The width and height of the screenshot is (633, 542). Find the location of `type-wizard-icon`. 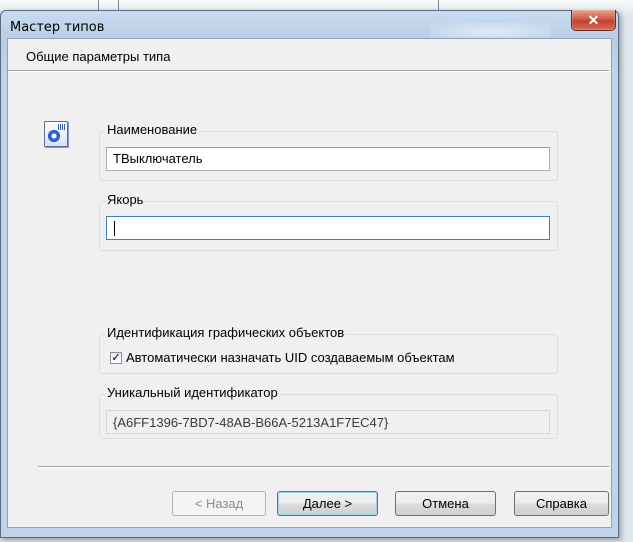

type-wizard-icon is located at coordinates (56, 134).